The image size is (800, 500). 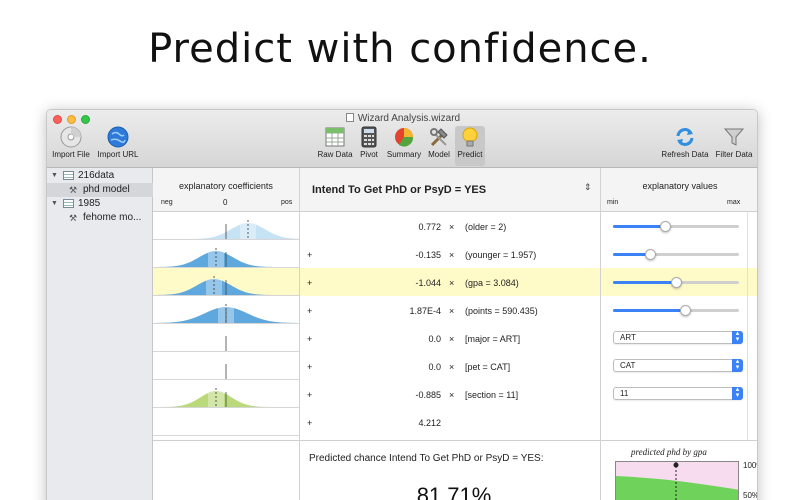 What do you see at coordinates (486, 227) in the screenshot?
I see `variable-term: (older = 2)` at bounding box center [486, 227].